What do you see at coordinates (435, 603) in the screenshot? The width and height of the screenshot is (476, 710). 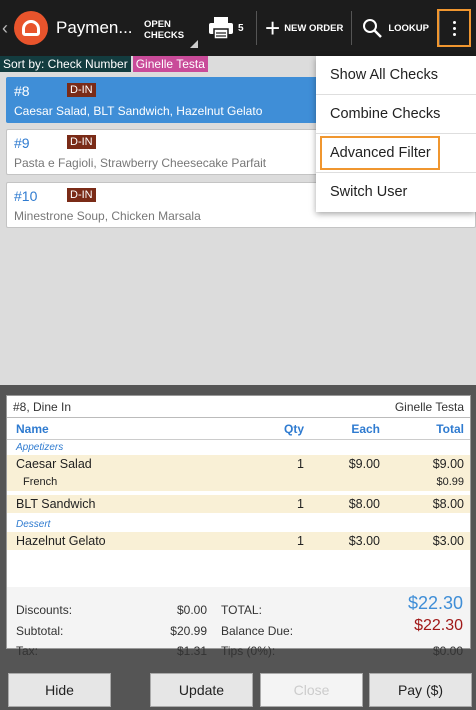 I see `total-value: $22.30` at bounding box center [435, 603].